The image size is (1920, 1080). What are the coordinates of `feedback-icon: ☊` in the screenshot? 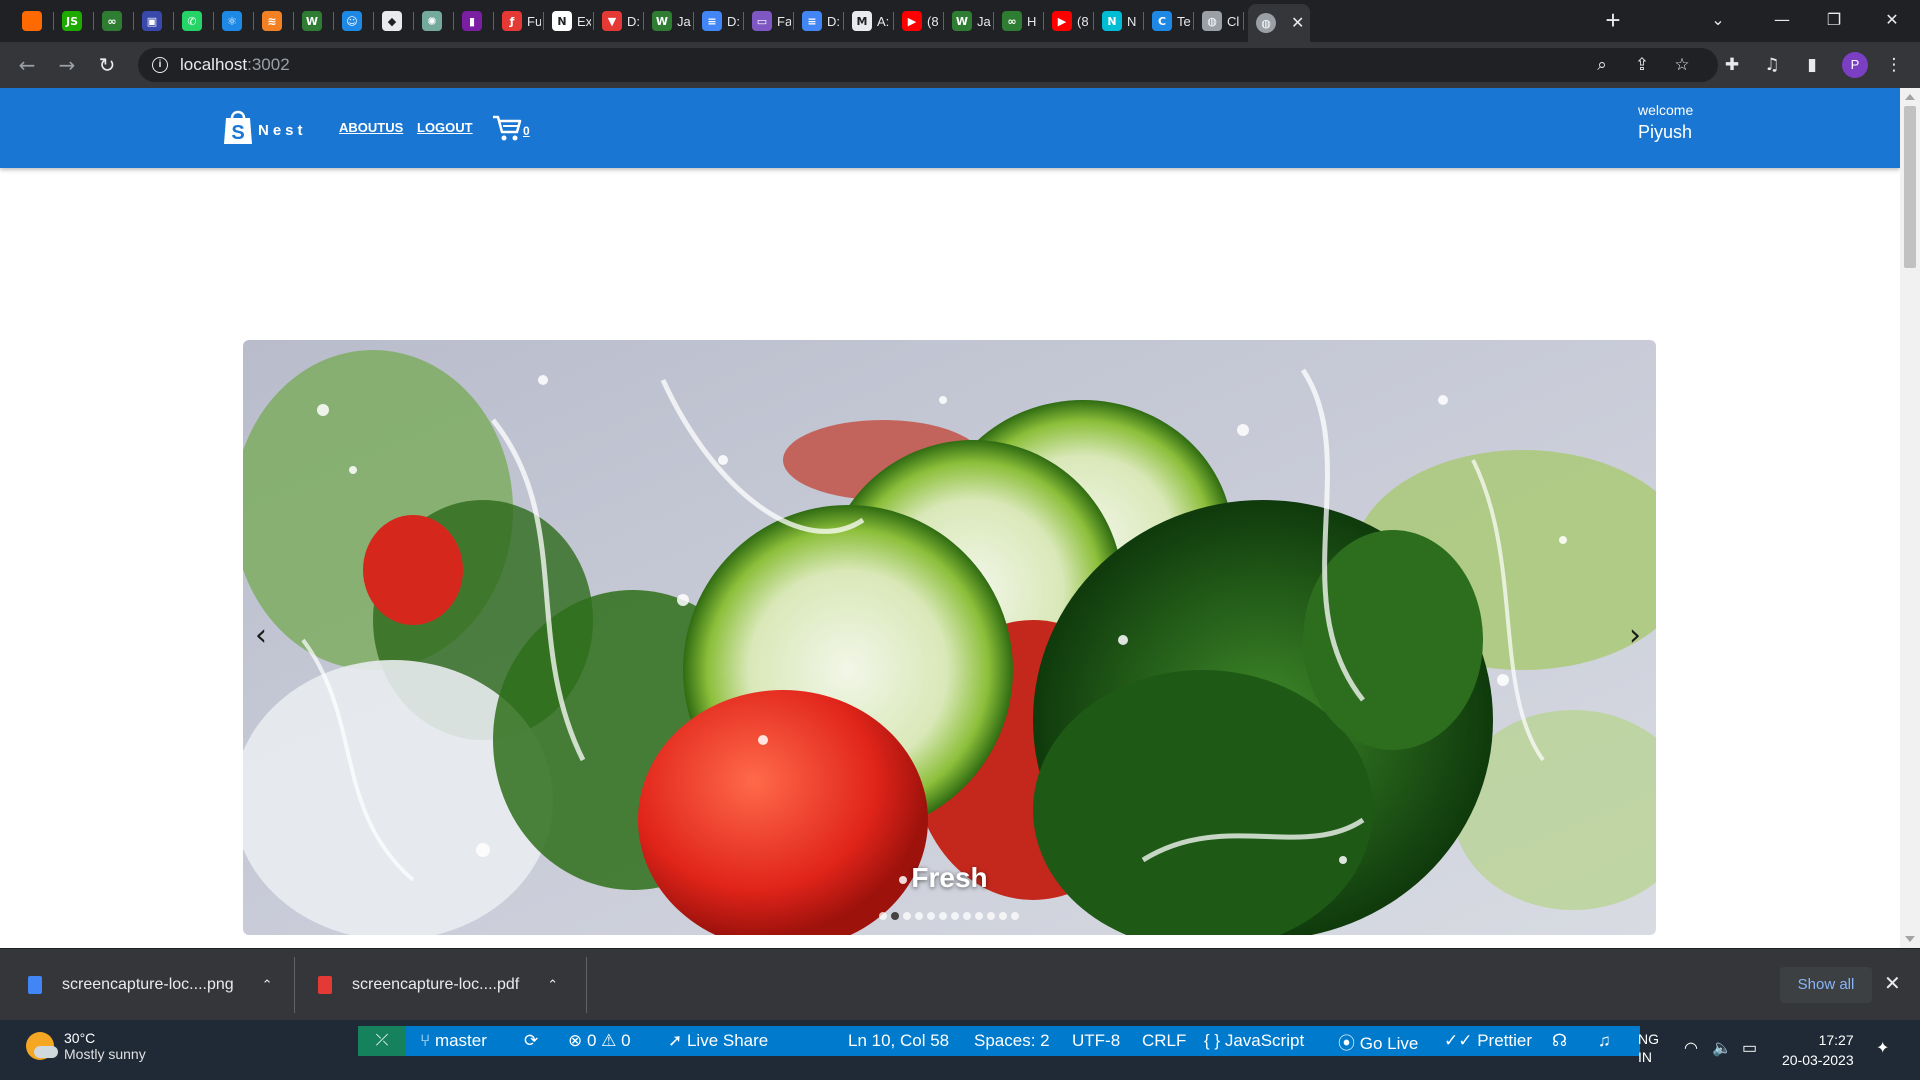 It's located at (1559, 1041).